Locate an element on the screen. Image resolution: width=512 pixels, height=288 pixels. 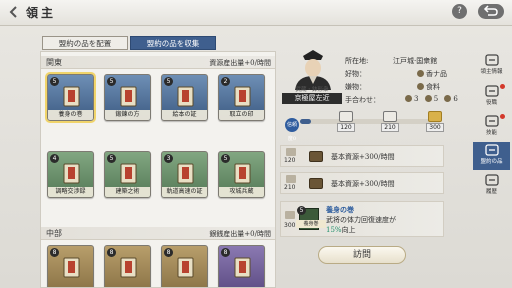
sidebar-item-label: 盟約の品 is located at coordinates (491, 162).